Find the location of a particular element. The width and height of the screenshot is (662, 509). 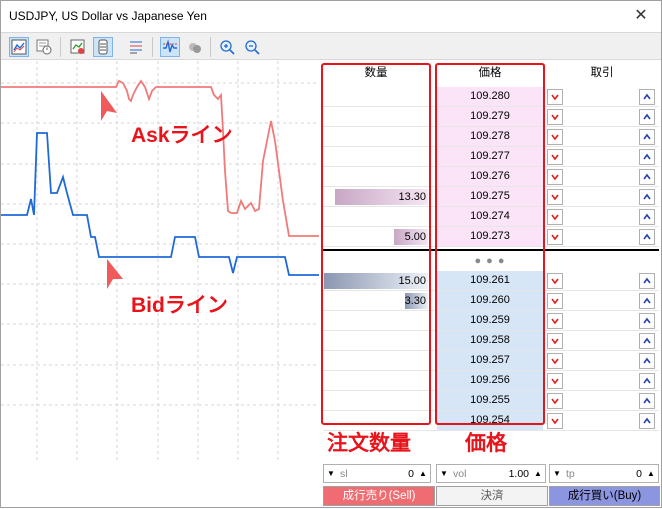

bid-quantity-value: 3.30 is located at coordinates (415, 301).